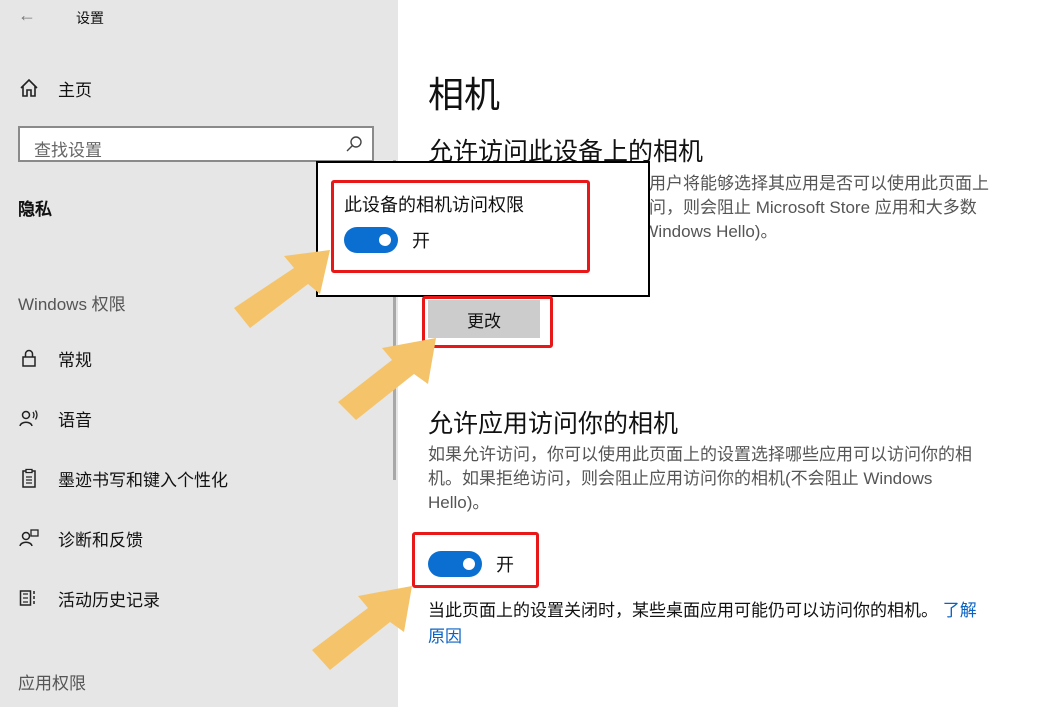 The width and height of the screenshot is (1060, 707). I want to click on clipboard-icon, so click(29, 478).